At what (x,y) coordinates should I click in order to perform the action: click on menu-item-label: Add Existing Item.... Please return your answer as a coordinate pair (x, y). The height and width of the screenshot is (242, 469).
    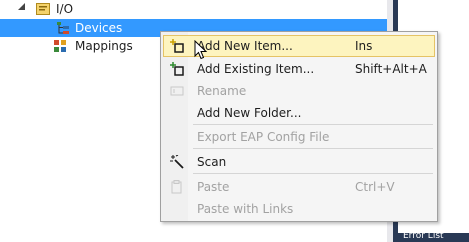
    Looking at the image, I should click on (256, 69).